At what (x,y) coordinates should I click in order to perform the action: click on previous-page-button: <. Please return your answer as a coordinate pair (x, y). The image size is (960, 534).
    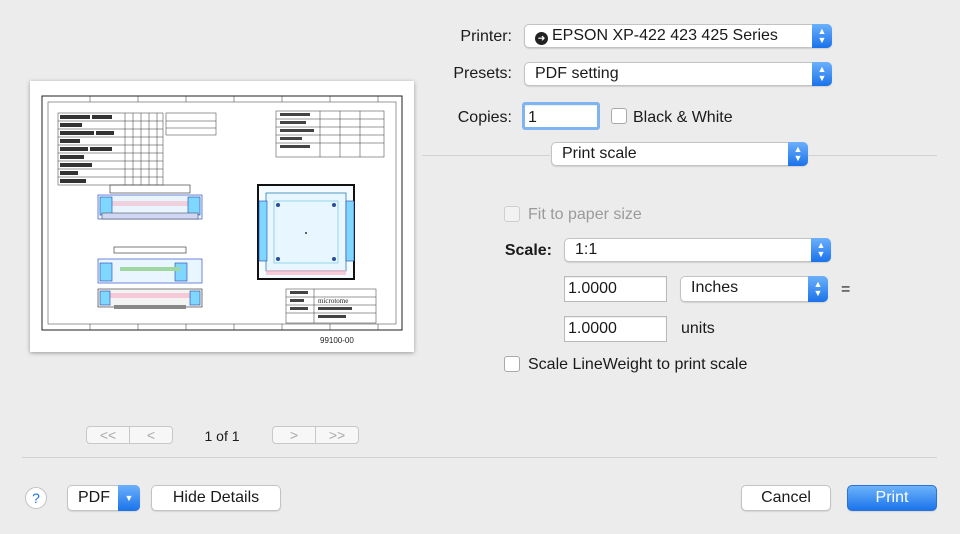
    Looking at the image, I should click on (150, 435).